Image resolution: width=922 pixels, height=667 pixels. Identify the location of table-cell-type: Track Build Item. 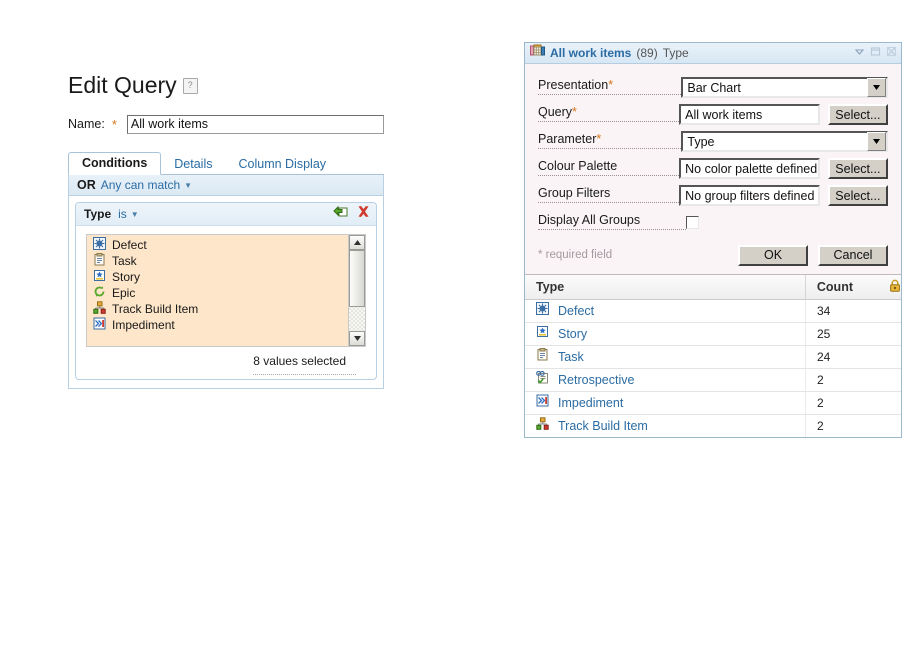
(603, 426).